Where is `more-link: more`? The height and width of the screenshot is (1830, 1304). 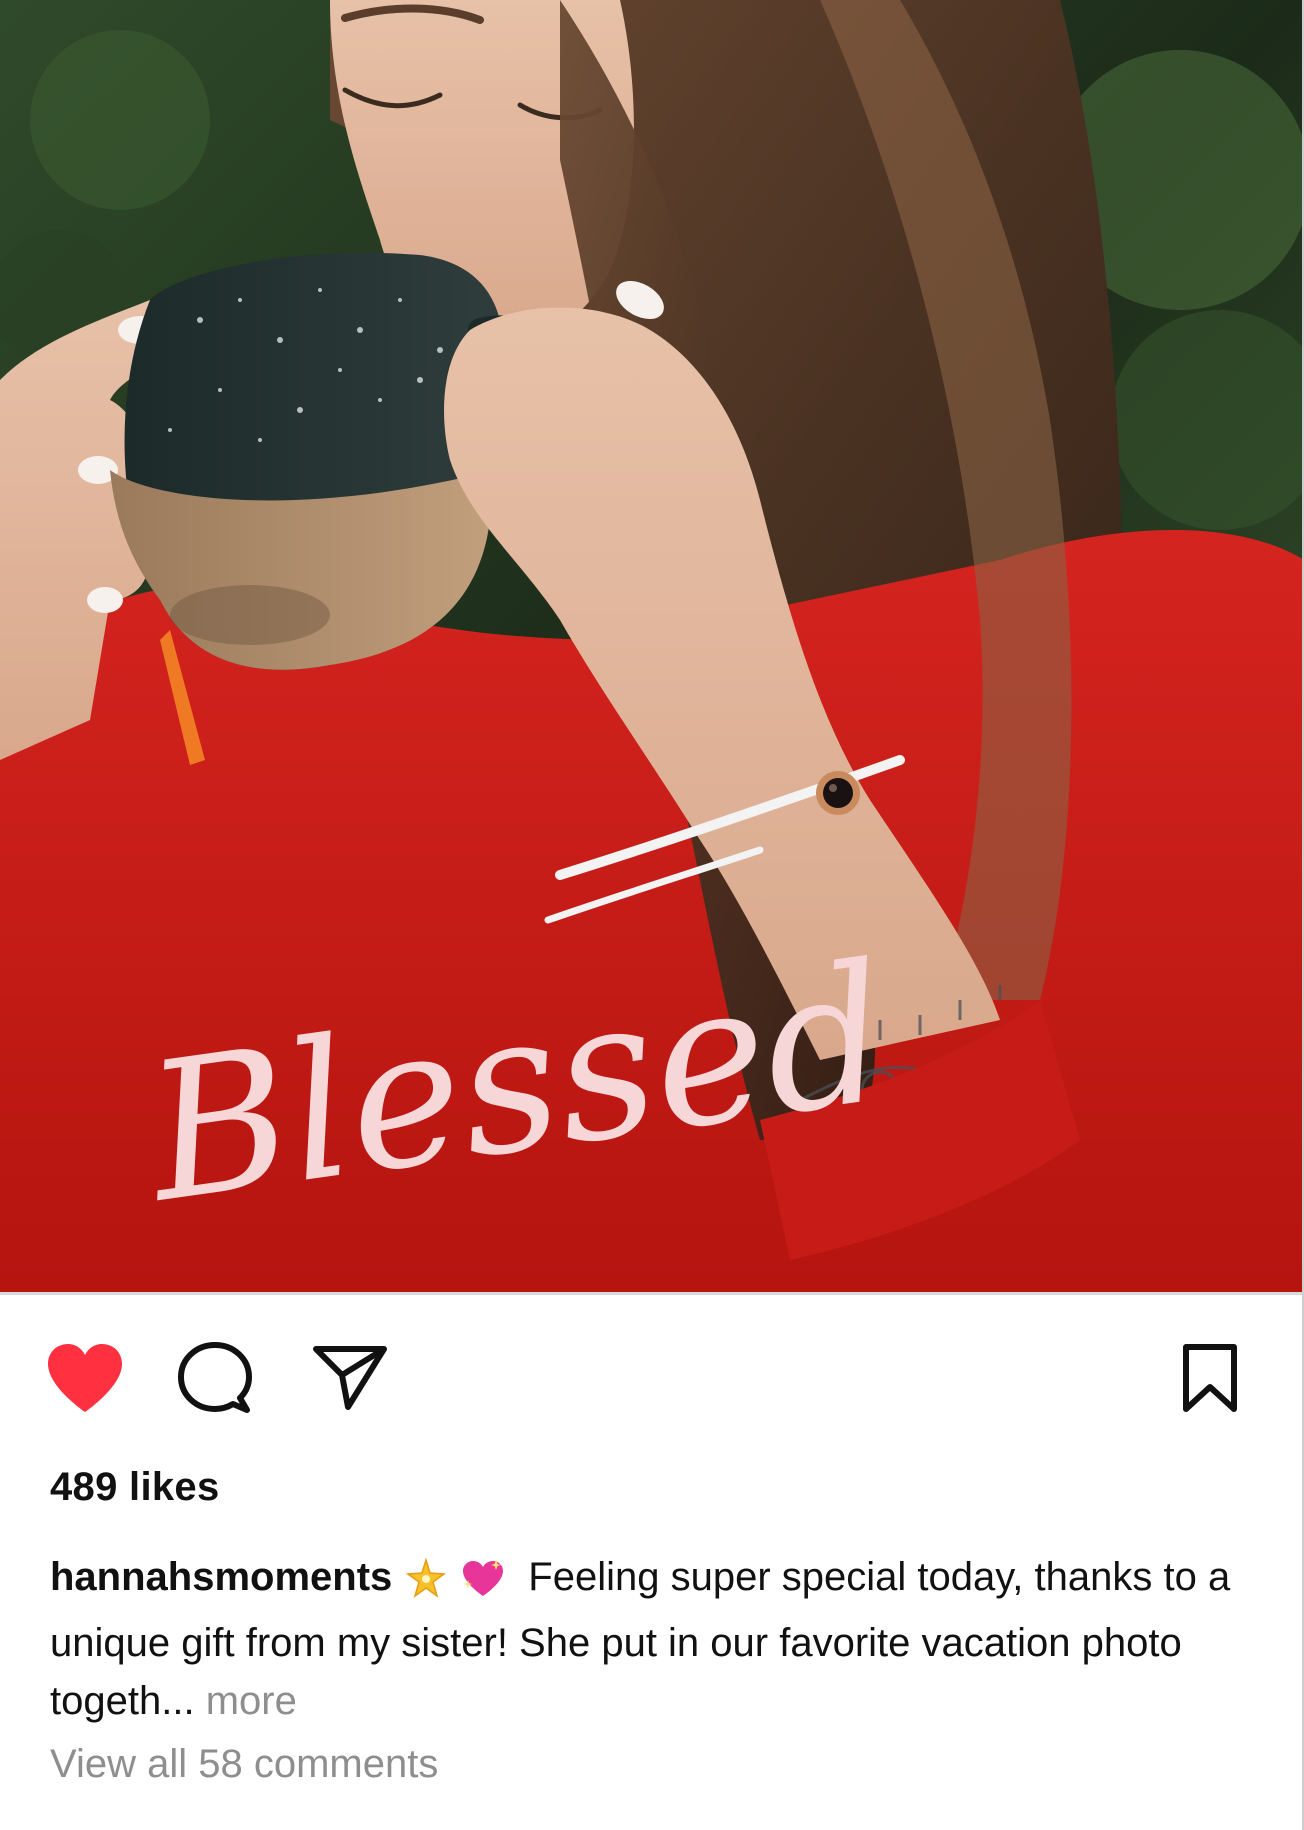
more-link: more is located at coordinates (251, 1701).